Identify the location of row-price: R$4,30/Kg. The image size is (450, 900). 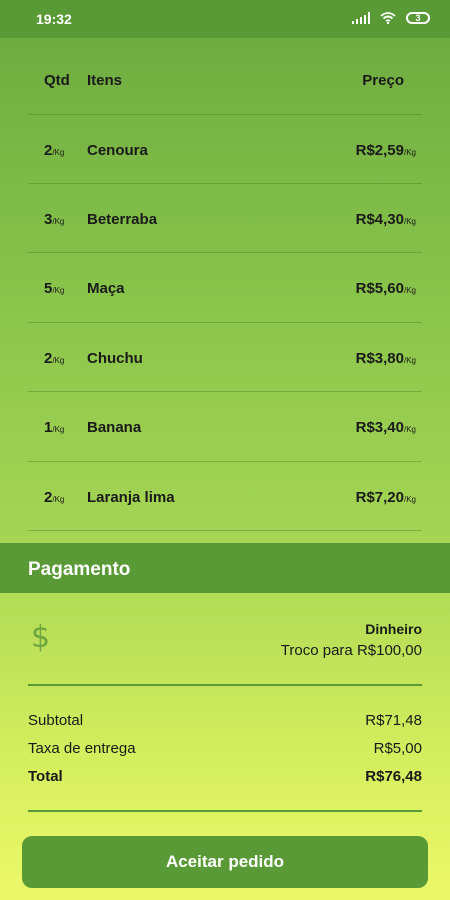
(385, 219).